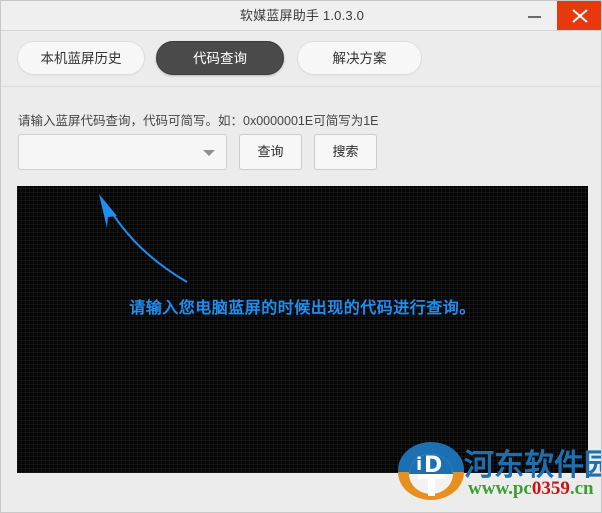  What do you see at coordinates (302, 308) in the screenshot?
I see `panel-message: 请输入您电脑蓝屏的时候出现的代码进行查询。` at bounding box center [302, 308].